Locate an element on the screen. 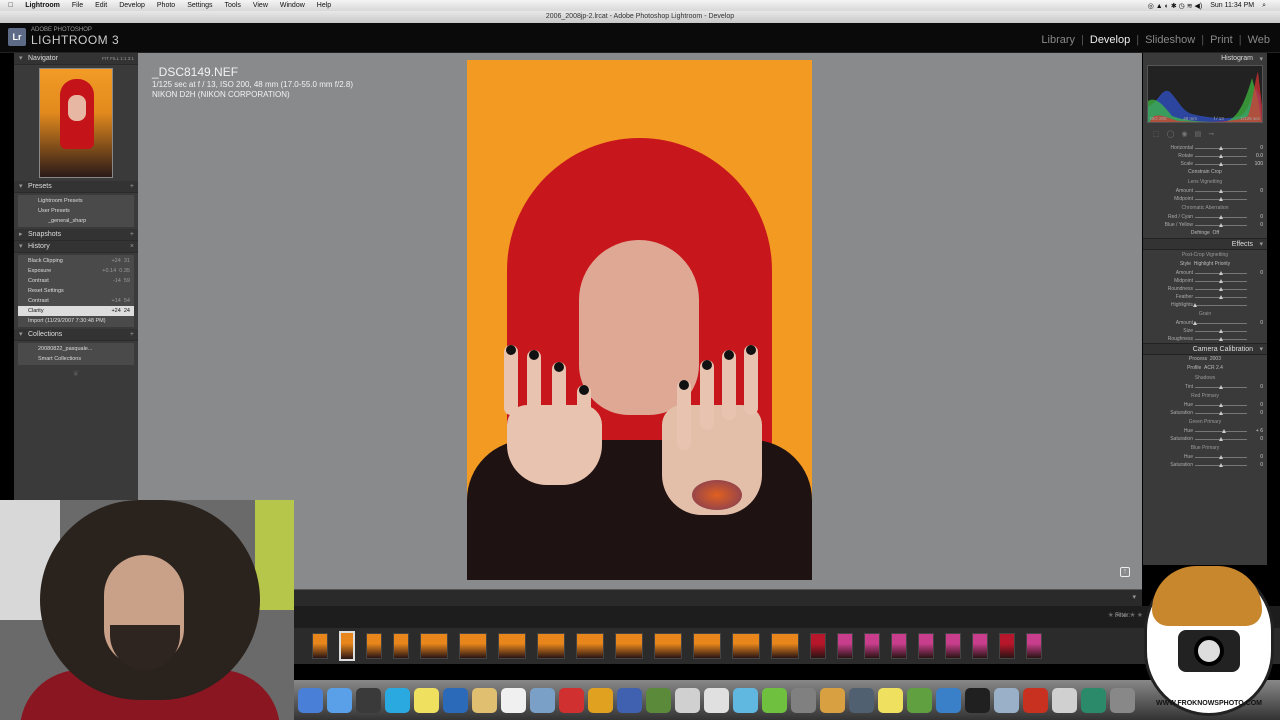 The image size is (1280, 720). module-web: Web is located at coordinates (1259, 40).